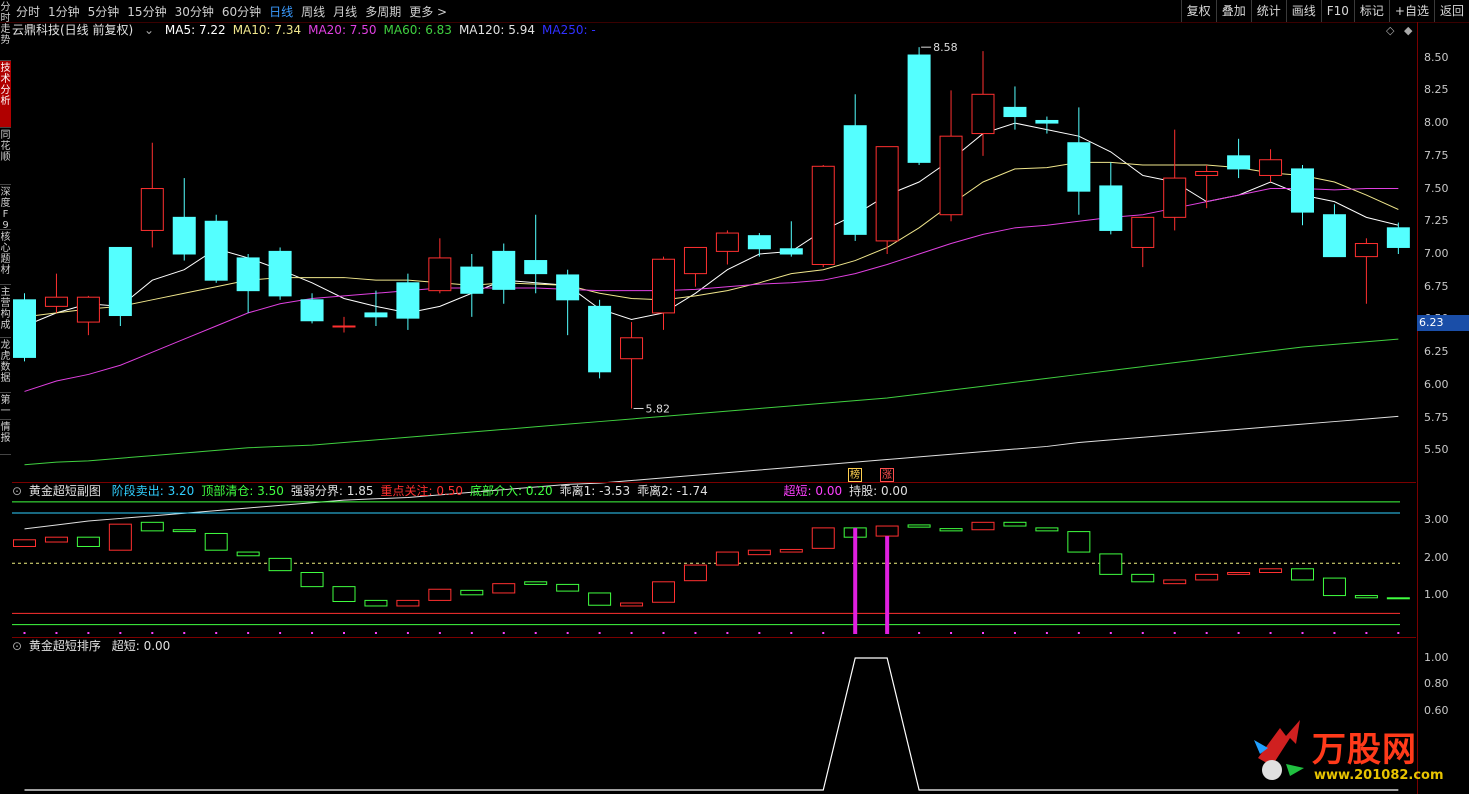  I want to click on period-tab: 30分钟, so click(194, 11).